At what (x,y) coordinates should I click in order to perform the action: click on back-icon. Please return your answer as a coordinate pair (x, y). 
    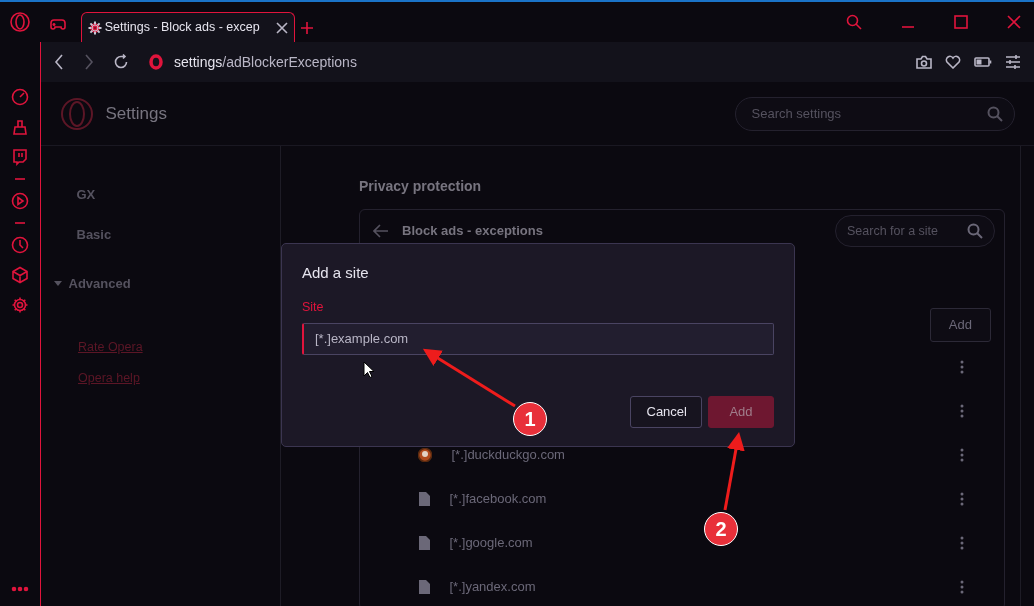
    Looking at the image, I should click on (59, 62).